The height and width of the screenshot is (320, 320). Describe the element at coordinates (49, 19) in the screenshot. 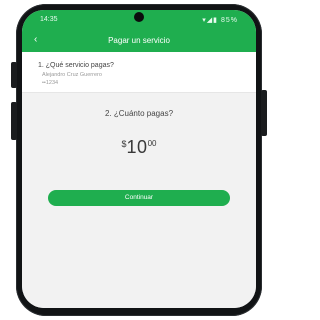

I see `status-time: 14:35` at that location.